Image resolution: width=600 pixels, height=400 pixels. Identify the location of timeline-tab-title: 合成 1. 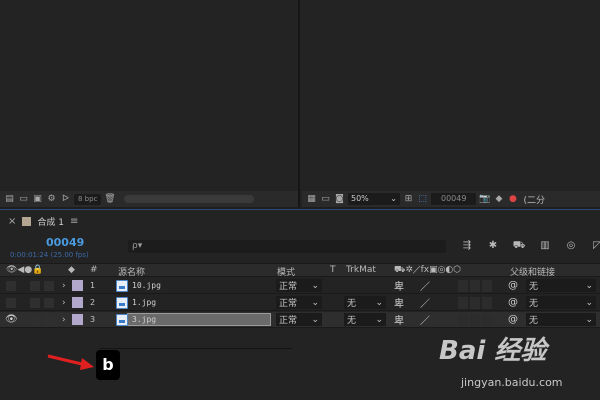
(50, 221).